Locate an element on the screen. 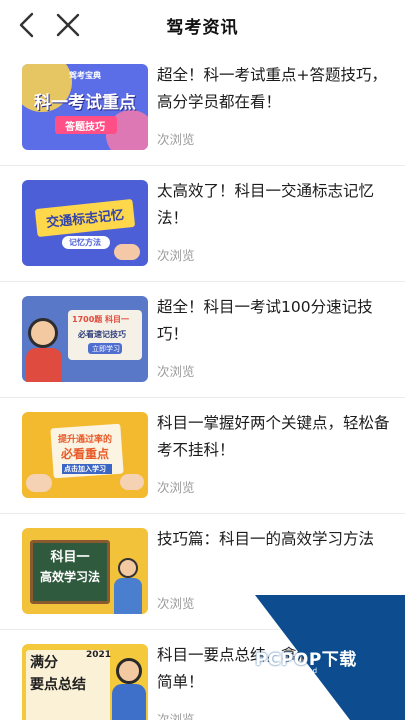 This screenshot has width=405, height=720. page-title: 驾考资讯 is located at coordinates (202, 28).